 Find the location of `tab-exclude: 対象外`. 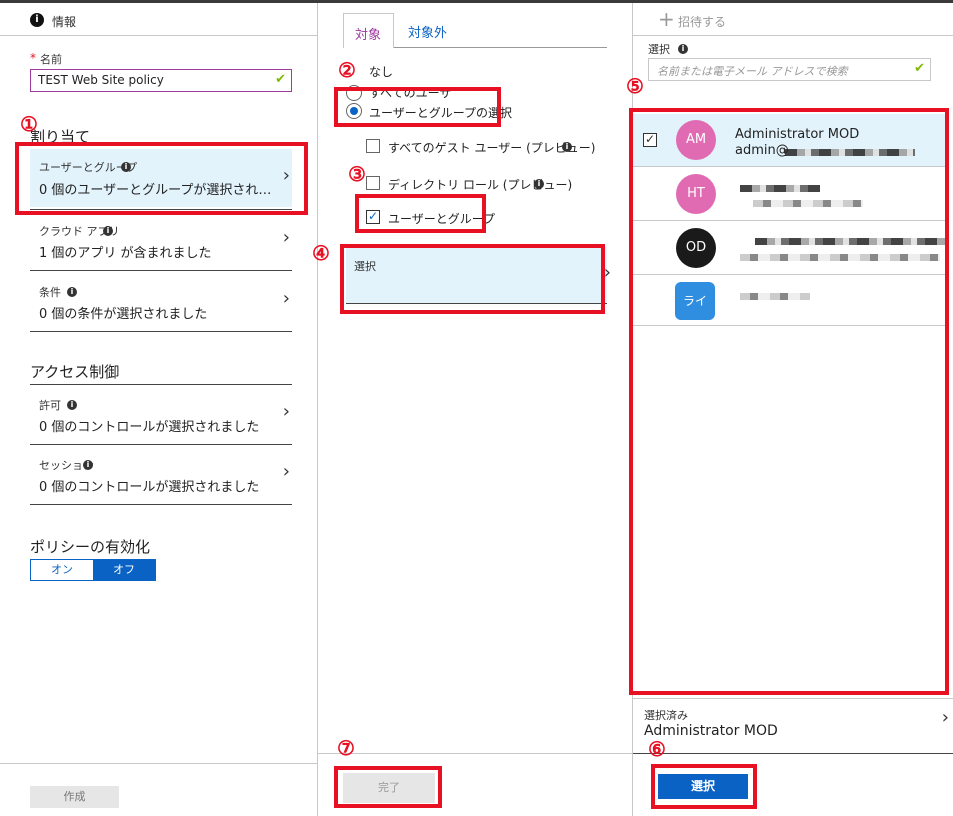

tab-exclude: 対象外 is located at coordinates (427, 31).